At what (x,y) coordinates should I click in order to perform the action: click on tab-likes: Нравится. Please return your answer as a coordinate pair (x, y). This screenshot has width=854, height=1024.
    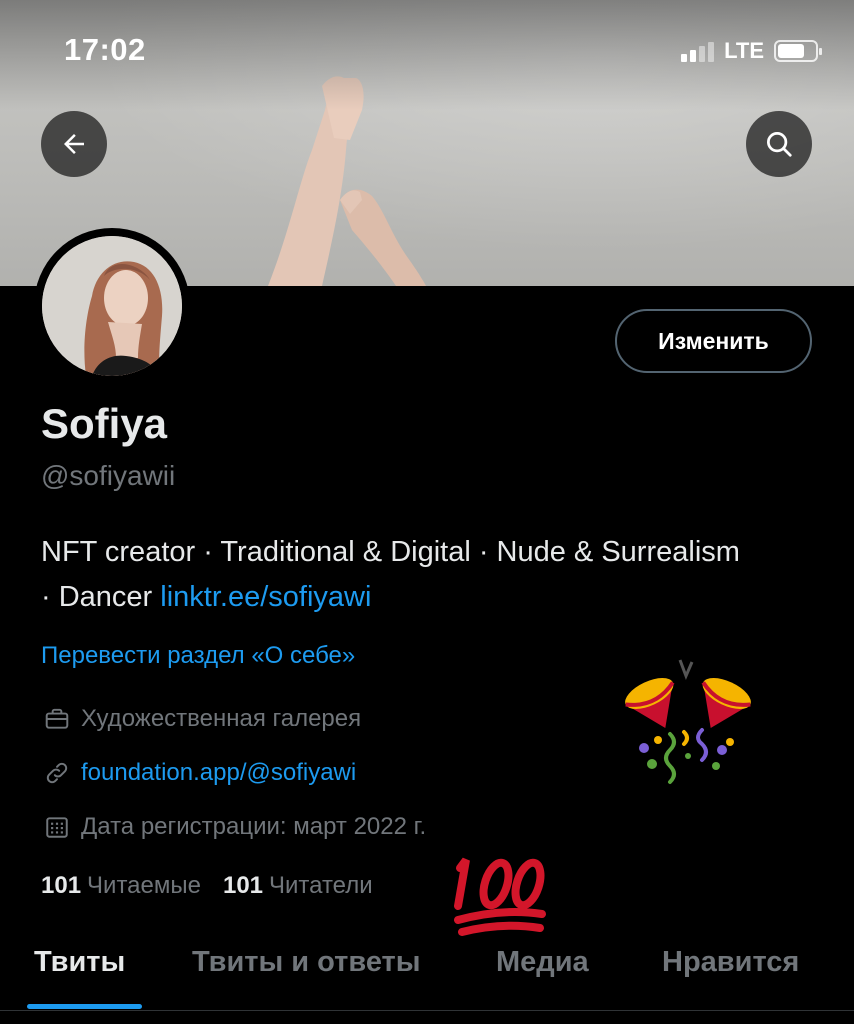
    Looking at the image, I should click on (730, 962).